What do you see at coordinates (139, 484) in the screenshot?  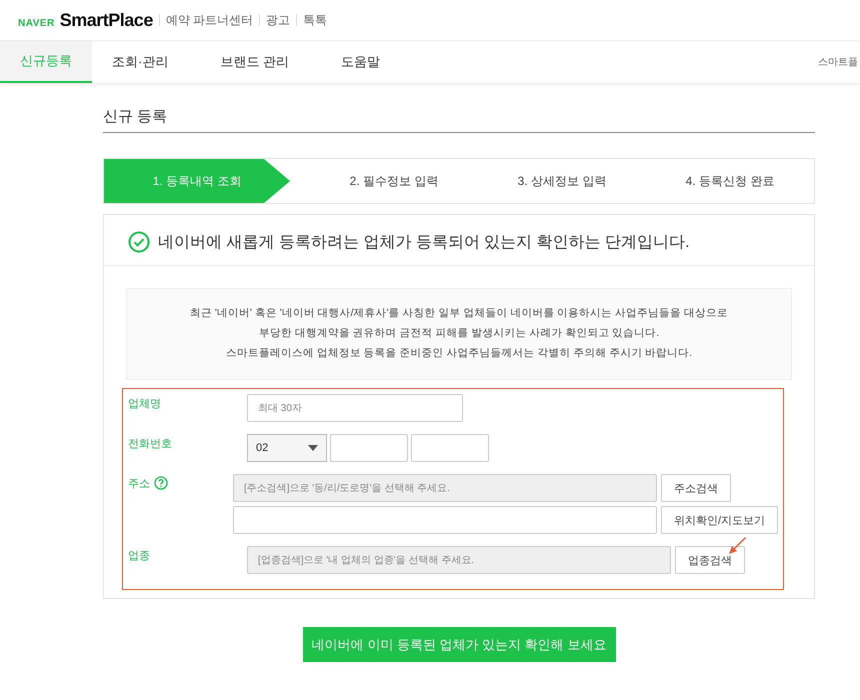 I see `field-label: 주소` at bounding box center [139, 484].